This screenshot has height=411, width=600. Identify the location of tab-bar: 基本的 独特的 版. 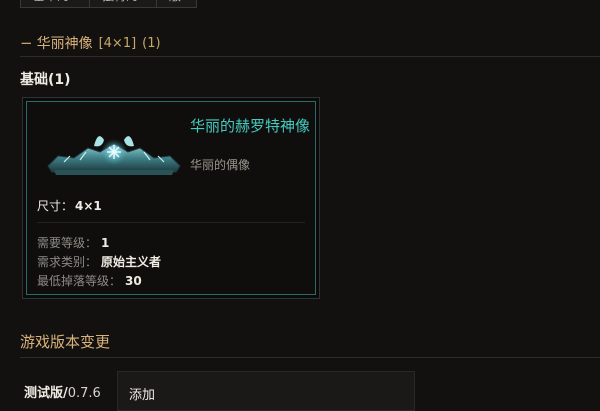
(108, 4).